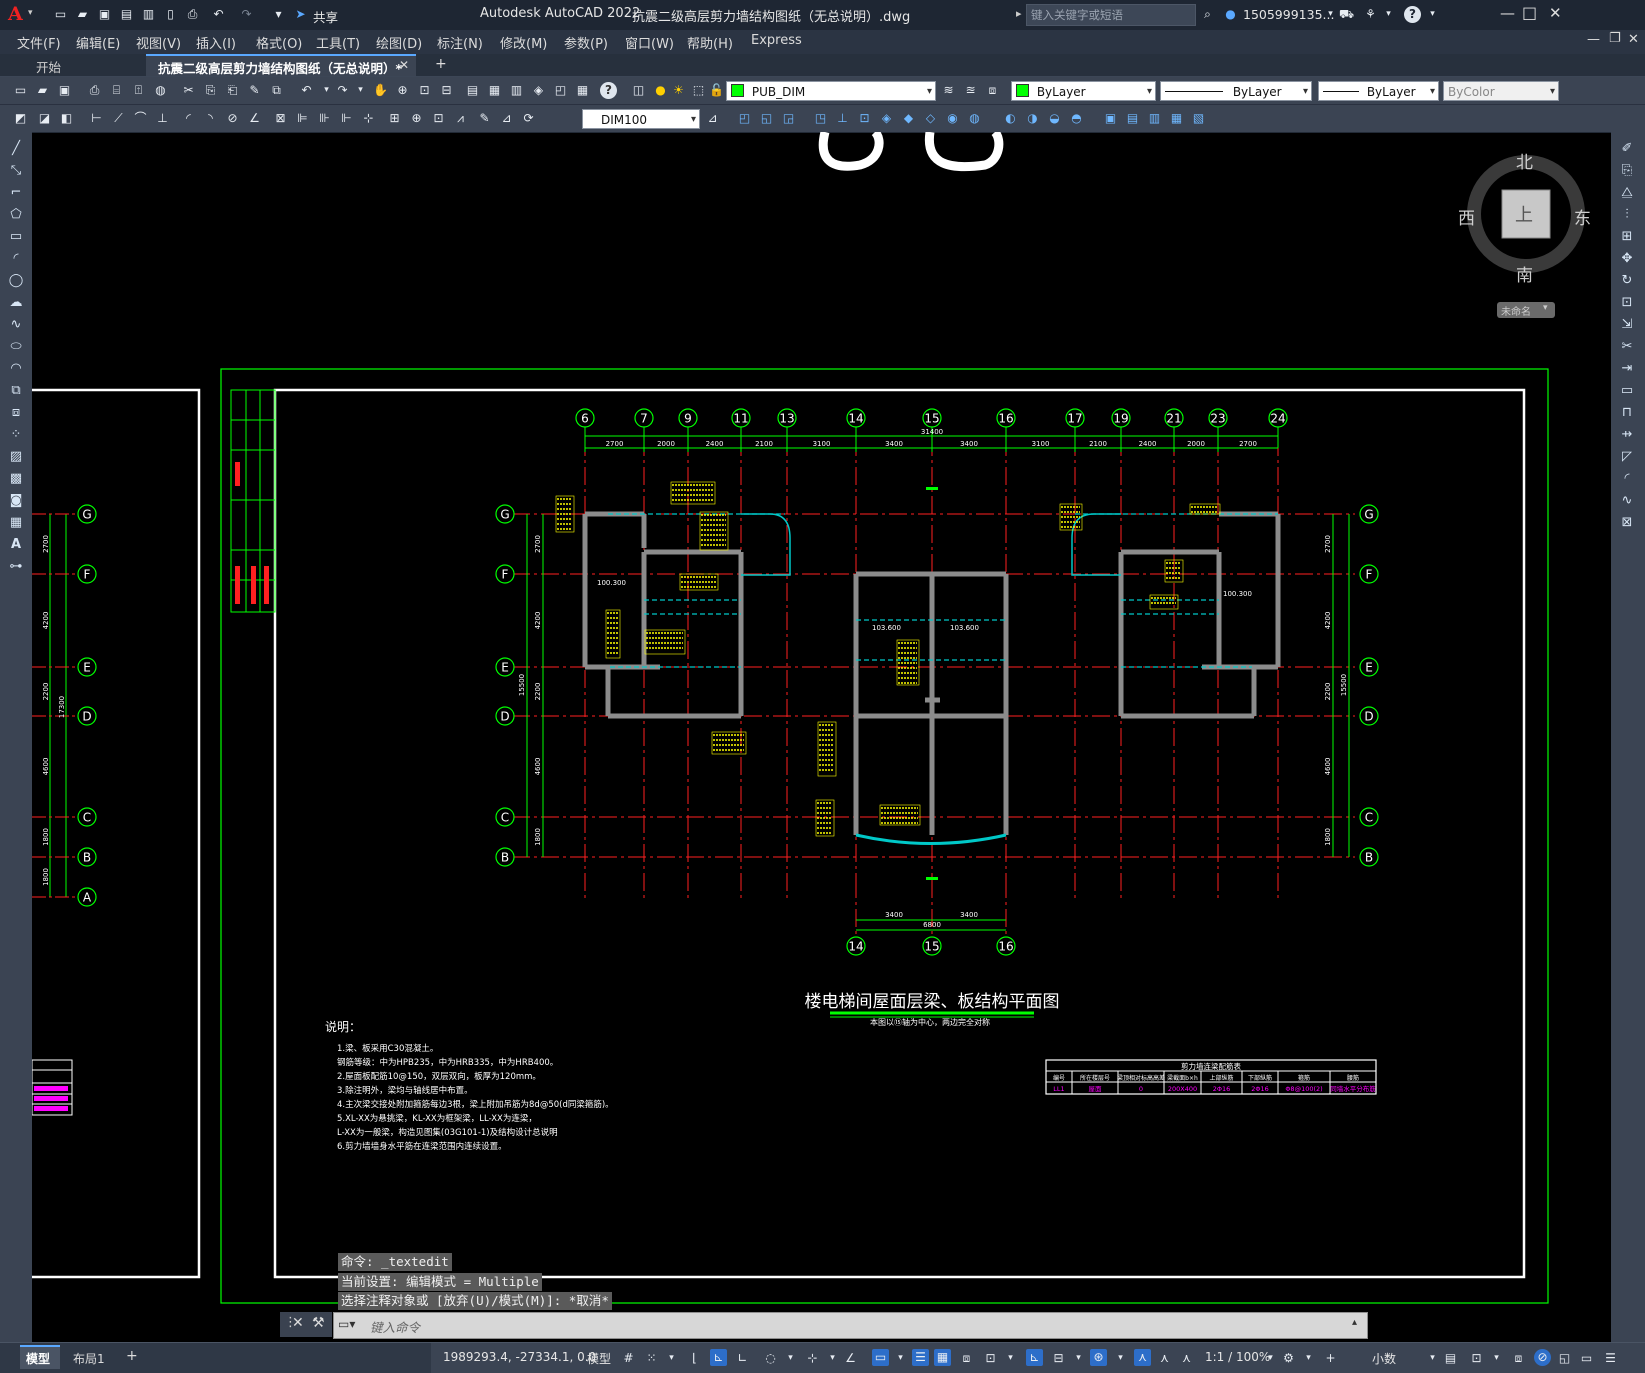  I want to click on scale-chevron-icon: ▾, so click(1270, 1358).